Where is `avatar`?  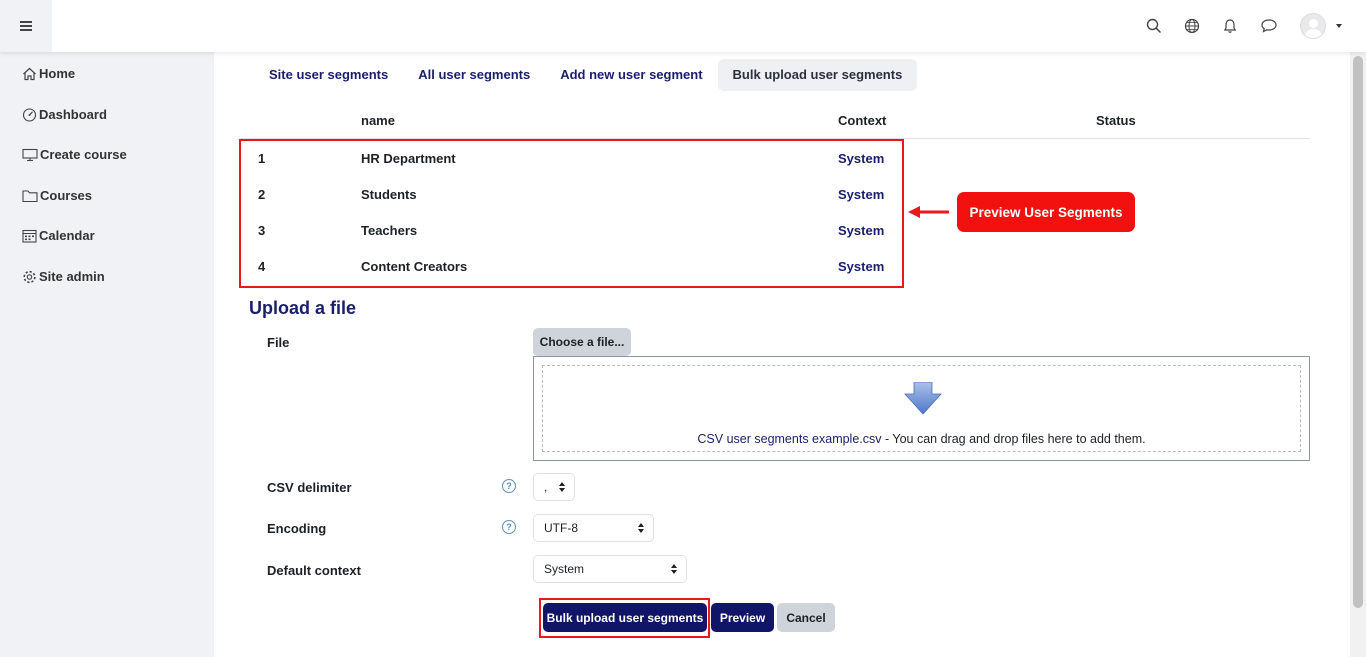 avatar is located at coordinates (1313, 26).